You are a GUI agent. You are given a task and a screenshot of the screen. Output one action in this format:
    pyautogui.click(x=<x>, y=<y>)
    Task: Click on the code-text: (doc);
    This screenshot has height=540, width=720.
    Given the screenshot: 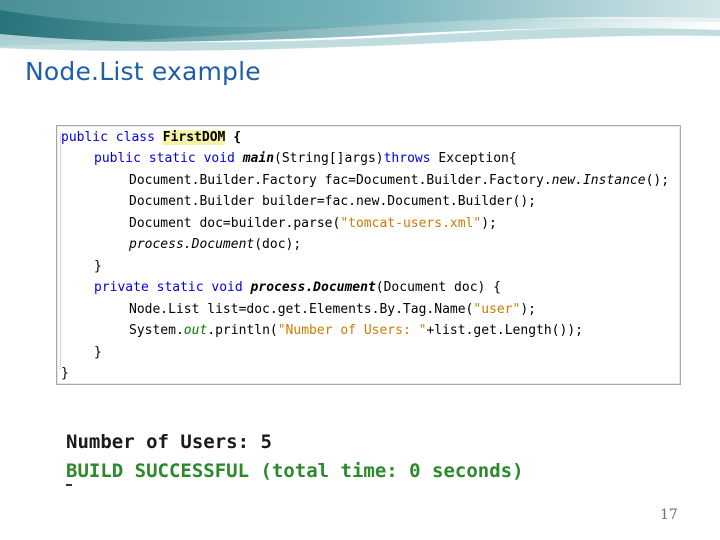 What is the action you would take?
    pyautogui.click(x=278, y=244)
    